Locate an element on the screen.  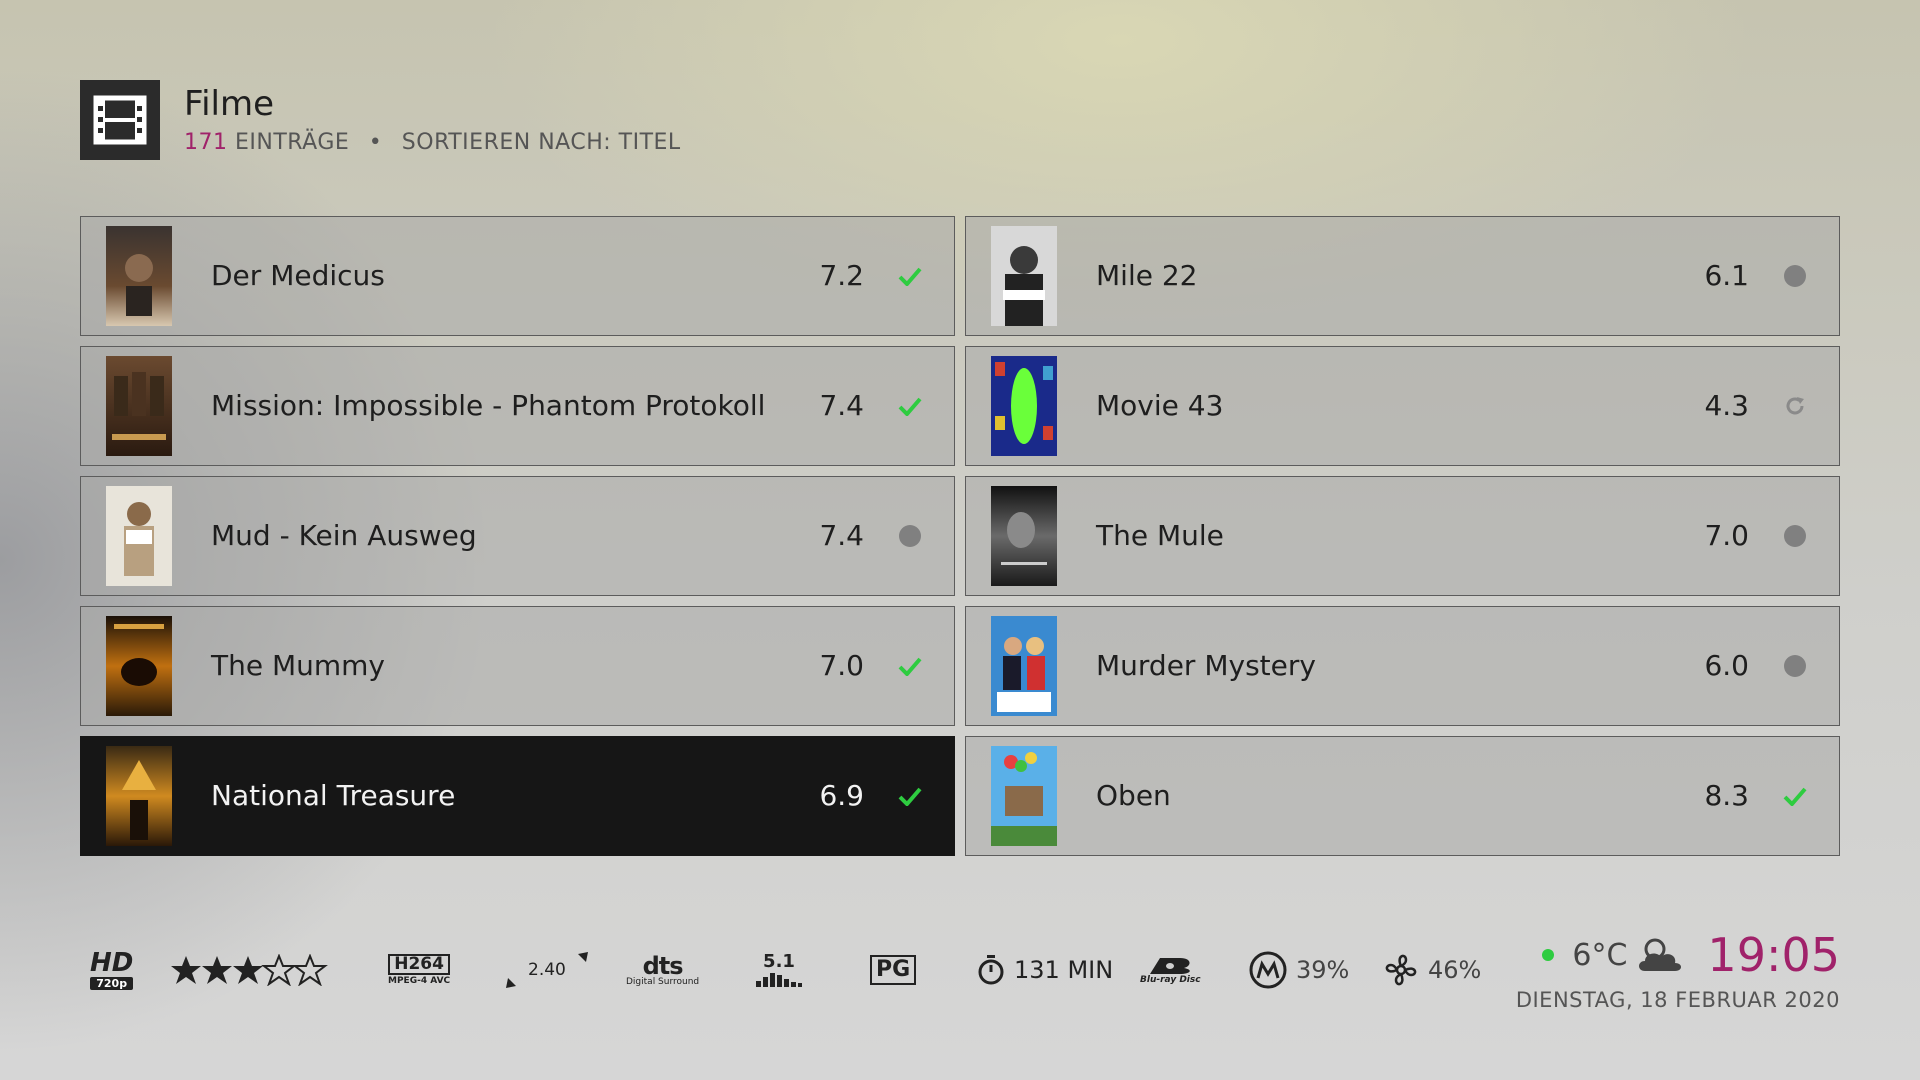
rating-pg-icon: PG is located at coordinates (893, 970).